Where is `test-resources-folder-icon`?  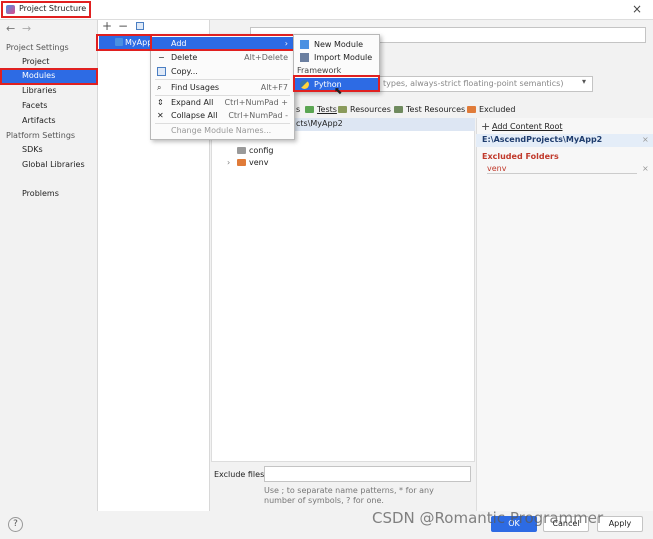 test-resources-folder-icon is located at coordinates (398, 109).